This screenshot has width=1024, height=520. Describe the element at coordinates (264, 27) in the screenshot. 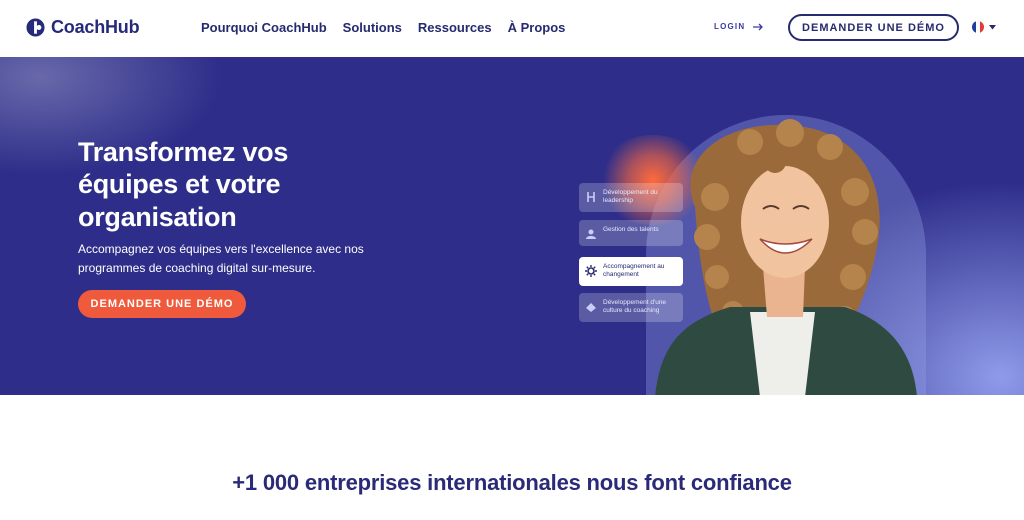

I see `nav-item-pourquoi: Pourquoi CoachHub` at that location.